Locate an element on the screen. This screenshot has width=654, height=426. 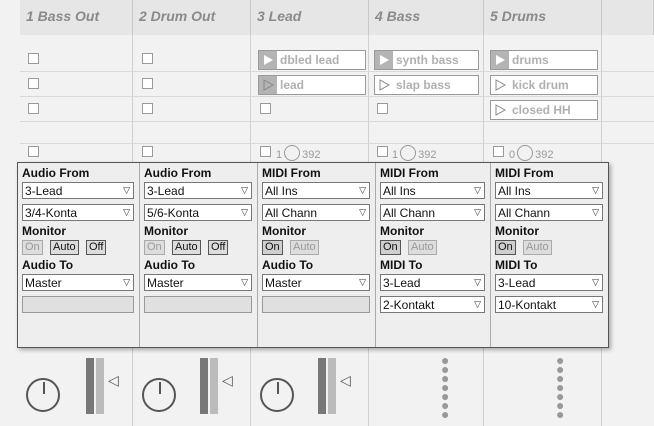
clip-name: dbled lead is located at coordinates (310, 60).